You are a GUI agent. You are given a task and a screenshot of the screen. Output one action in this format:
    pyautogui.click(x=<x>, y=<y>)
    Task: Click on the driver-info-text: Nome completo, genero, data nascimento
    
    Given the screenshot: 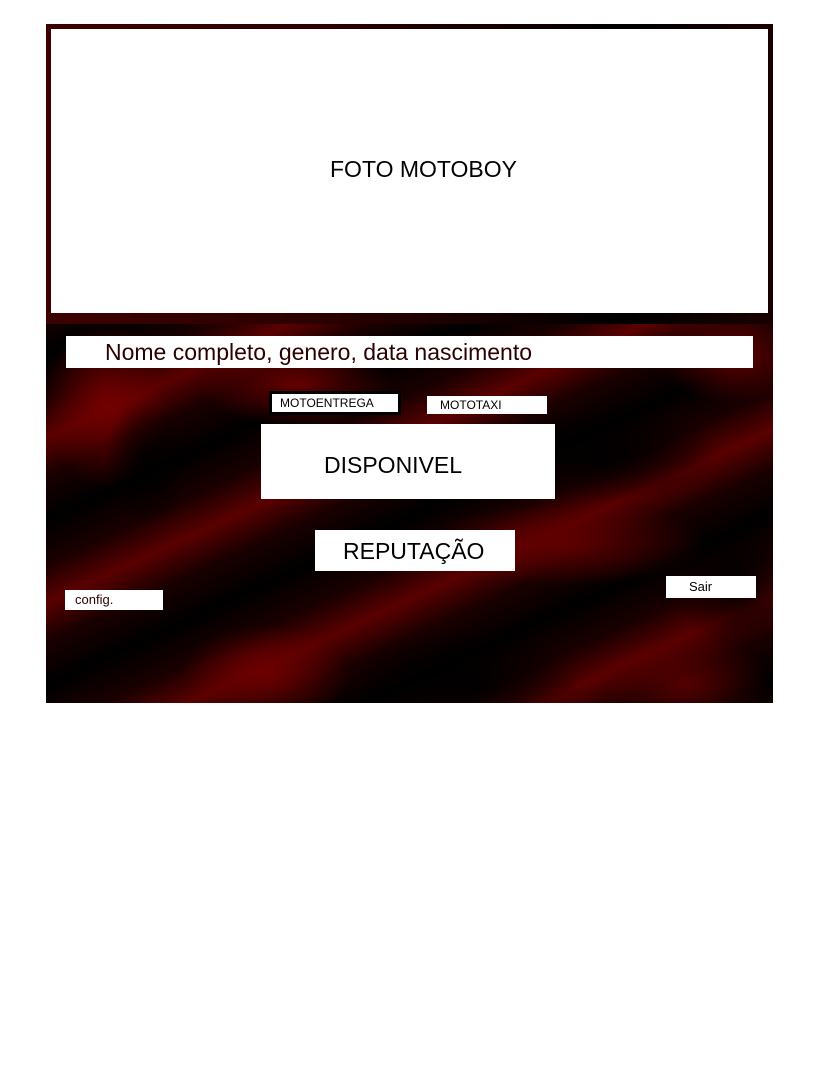 What is the action you would take?
    pyautogui.click(x=319, y=352)
    